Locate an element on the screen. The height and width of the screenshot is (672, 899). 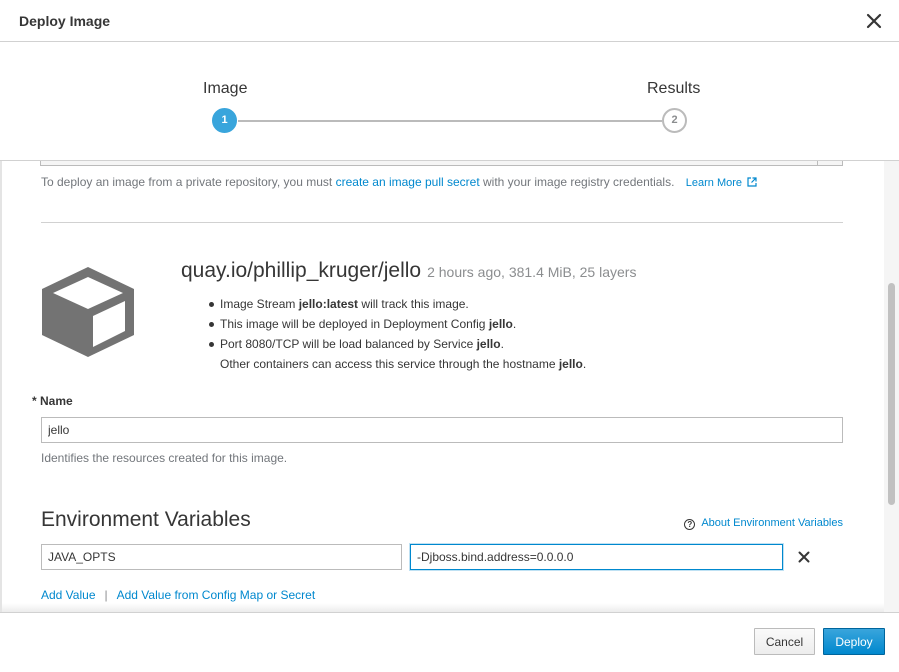
section-divider is located at coordinates (442, 222).